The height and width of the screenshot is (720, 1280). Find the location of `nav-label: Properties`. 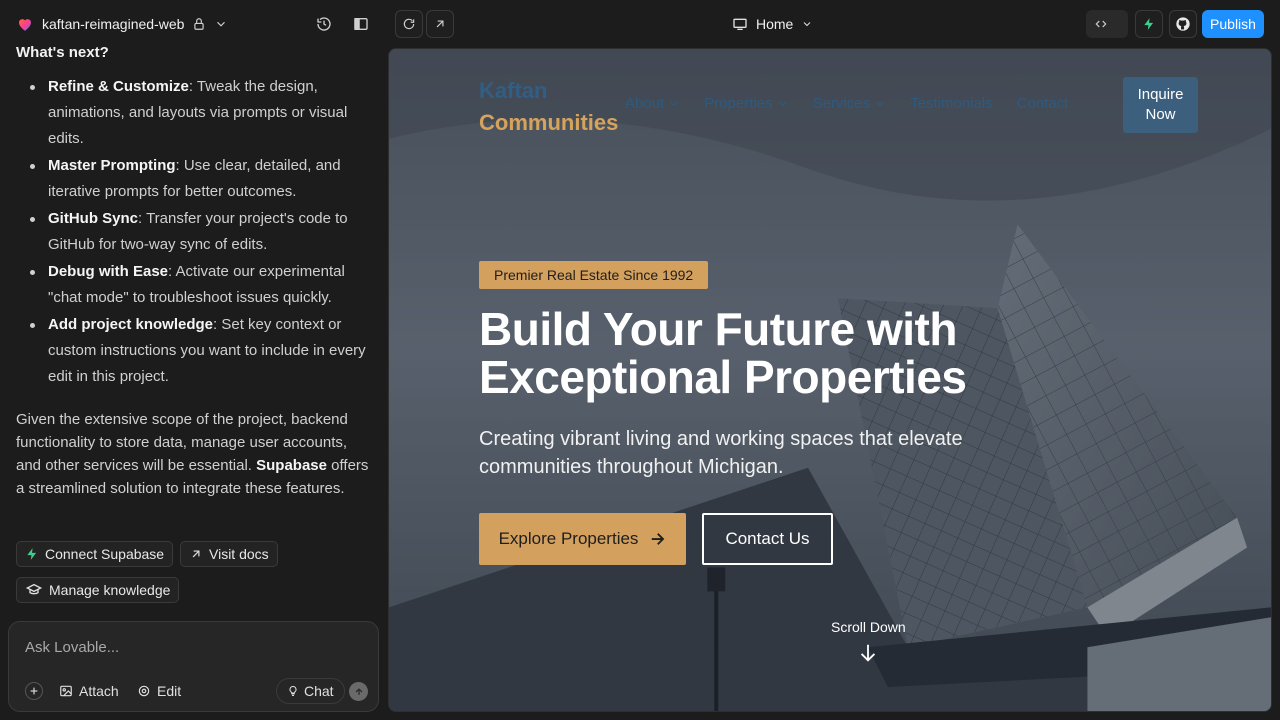

nav-label: Properties is located at coordinates (738, 103).